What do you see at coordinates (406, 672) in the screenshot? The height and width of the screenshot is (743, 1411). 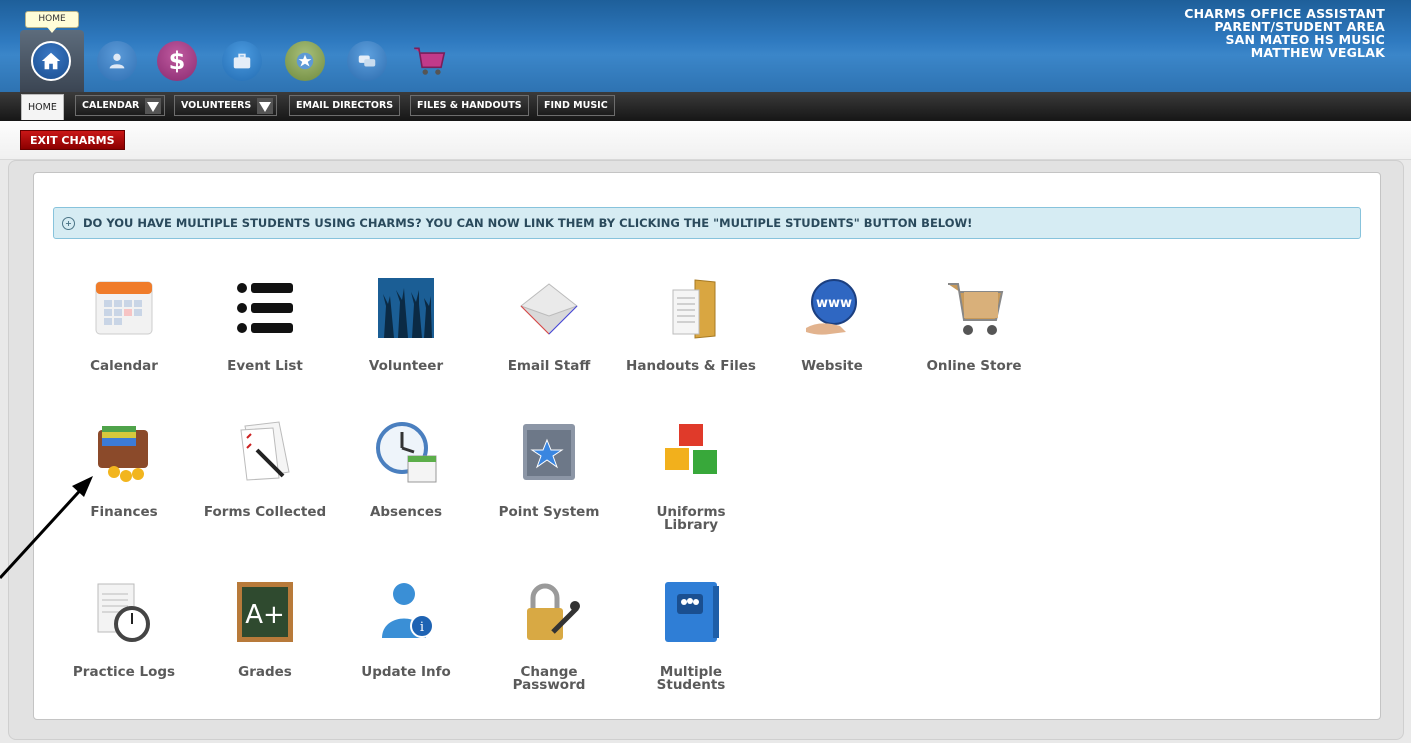 I see `tile-label: Update Info` at bounding box center [406, 672].